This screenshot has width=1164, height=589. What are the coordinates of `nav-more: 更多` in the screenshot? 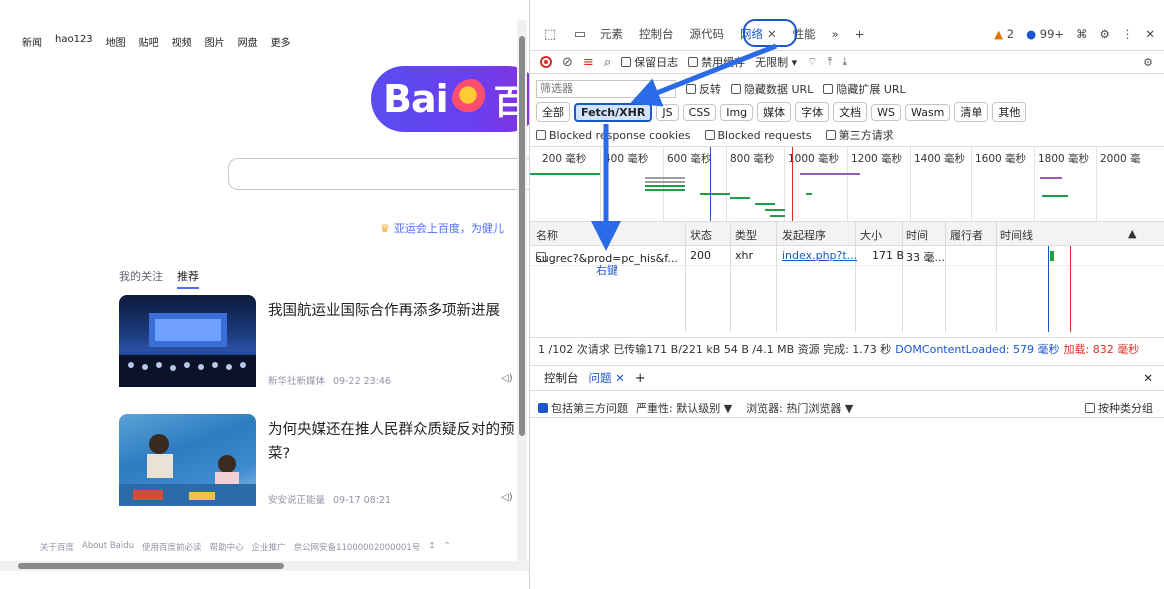 It's located at (281, 41).